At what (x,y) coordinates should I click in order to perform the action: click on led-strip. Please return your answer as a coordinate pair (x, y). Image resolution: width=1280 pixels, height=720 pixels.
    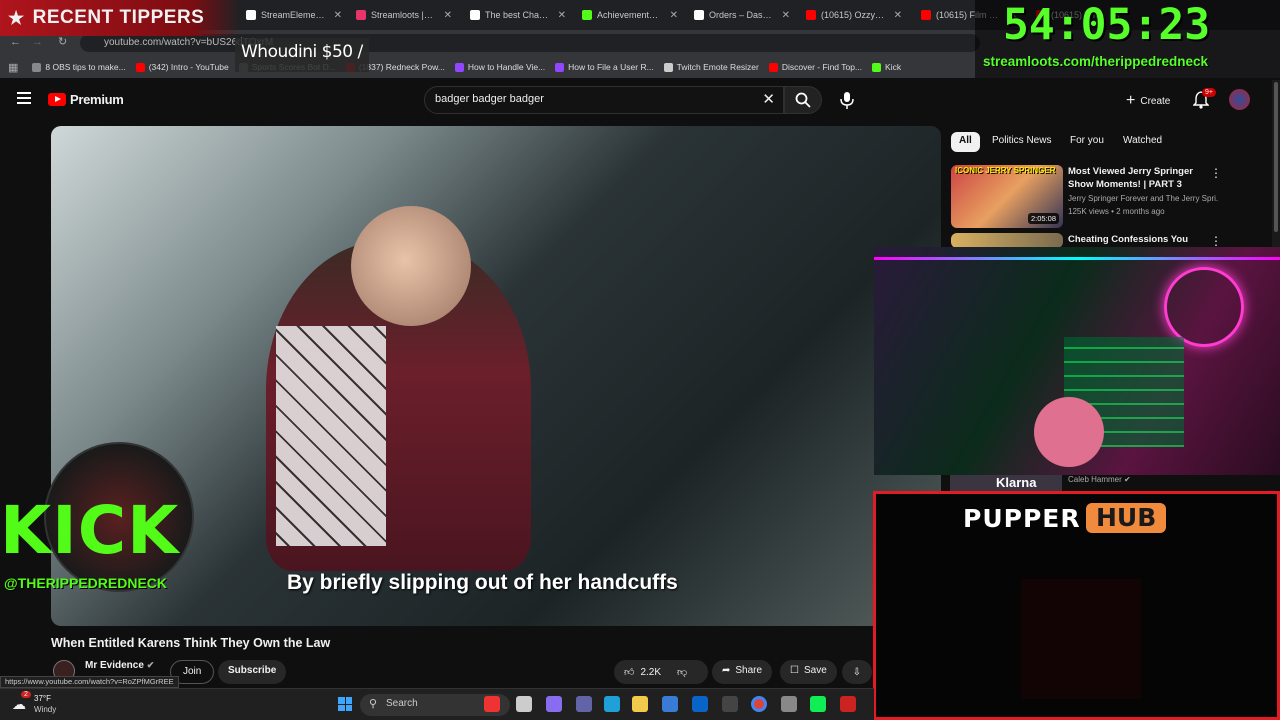
    Looking at the image, I should click on (1077, 258).